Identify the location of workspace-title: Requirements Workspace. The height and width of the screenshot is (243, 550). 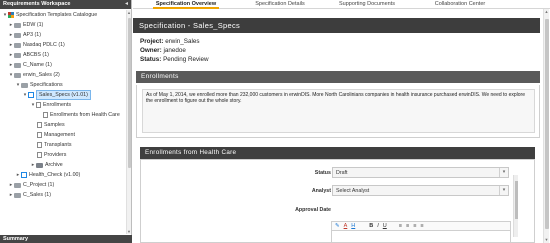
(37, 4).